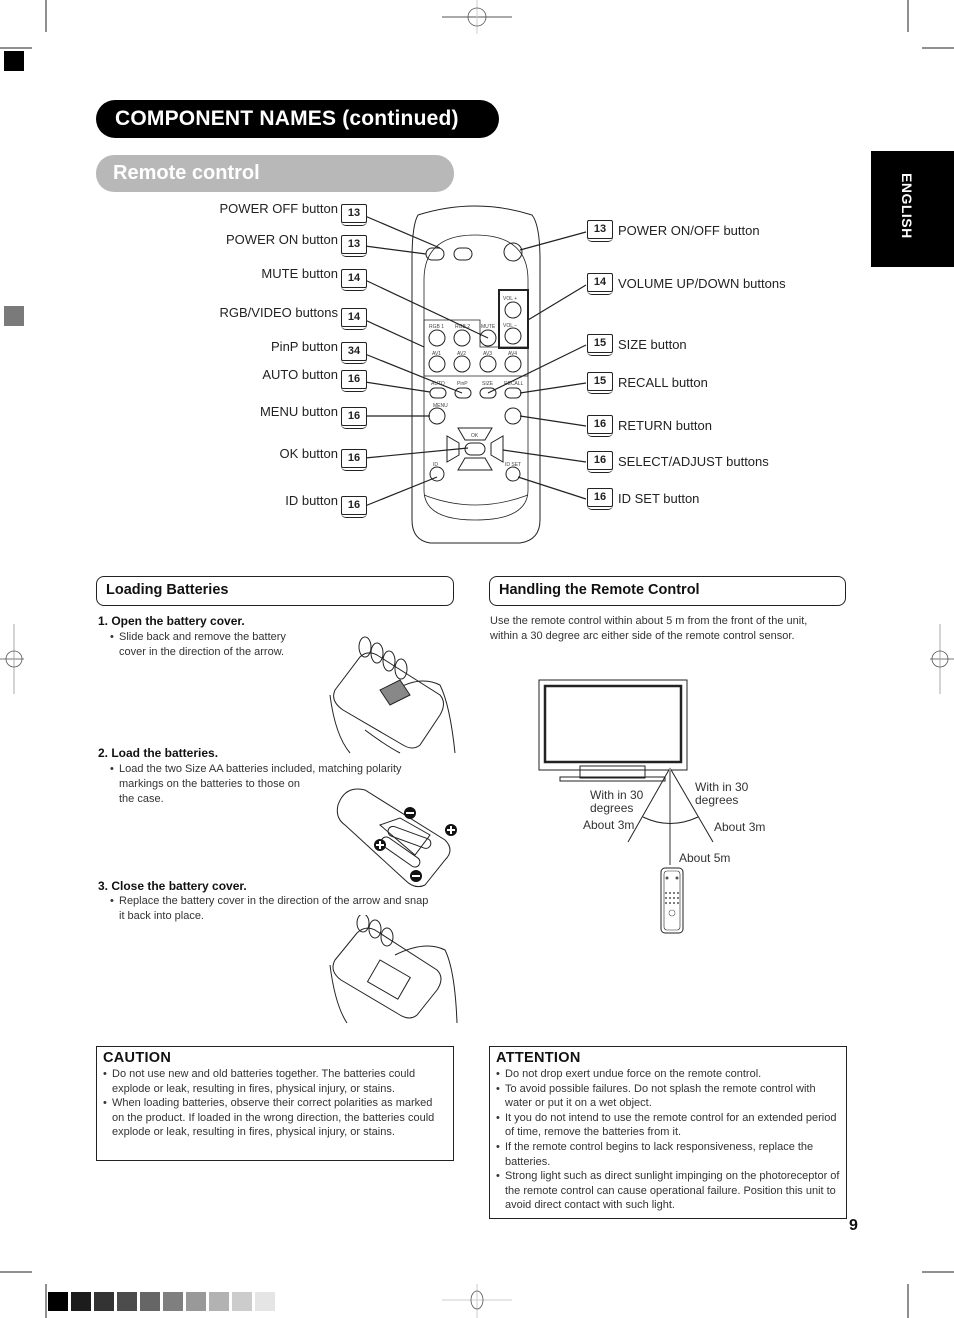 Image resolution: width=954 pixels, height=1318 pixels. What do you see at coordinates (279, 312) in the screenshot?
I see `callout-label: RGB/VIDEO buttons` at bounding box center [279, 312].